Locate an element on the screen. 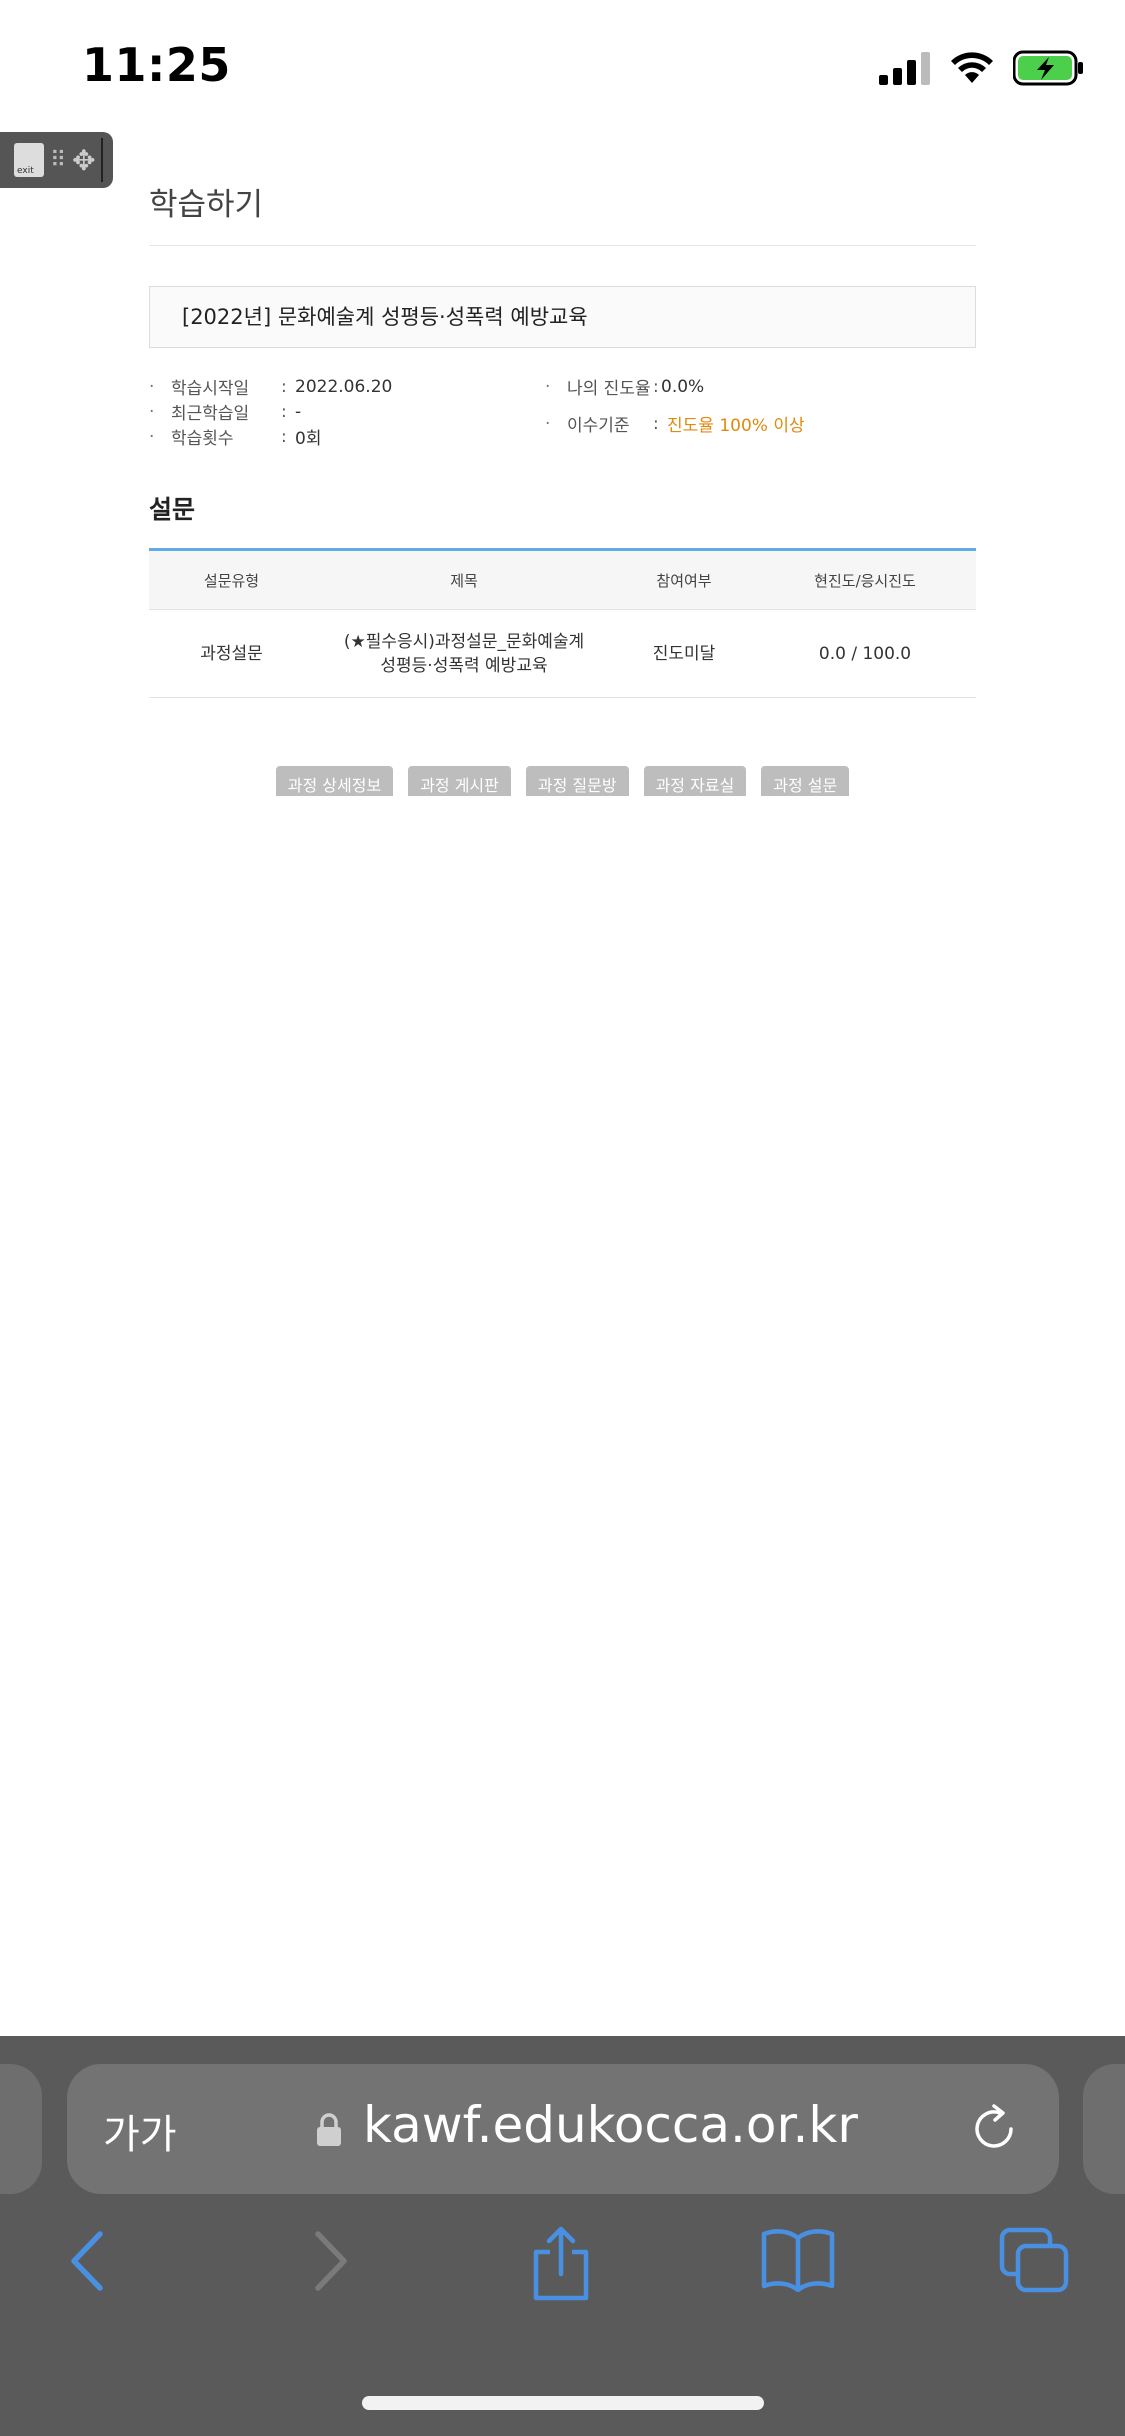  survey-section-title: 설문 is located at coordinates (172, 509).